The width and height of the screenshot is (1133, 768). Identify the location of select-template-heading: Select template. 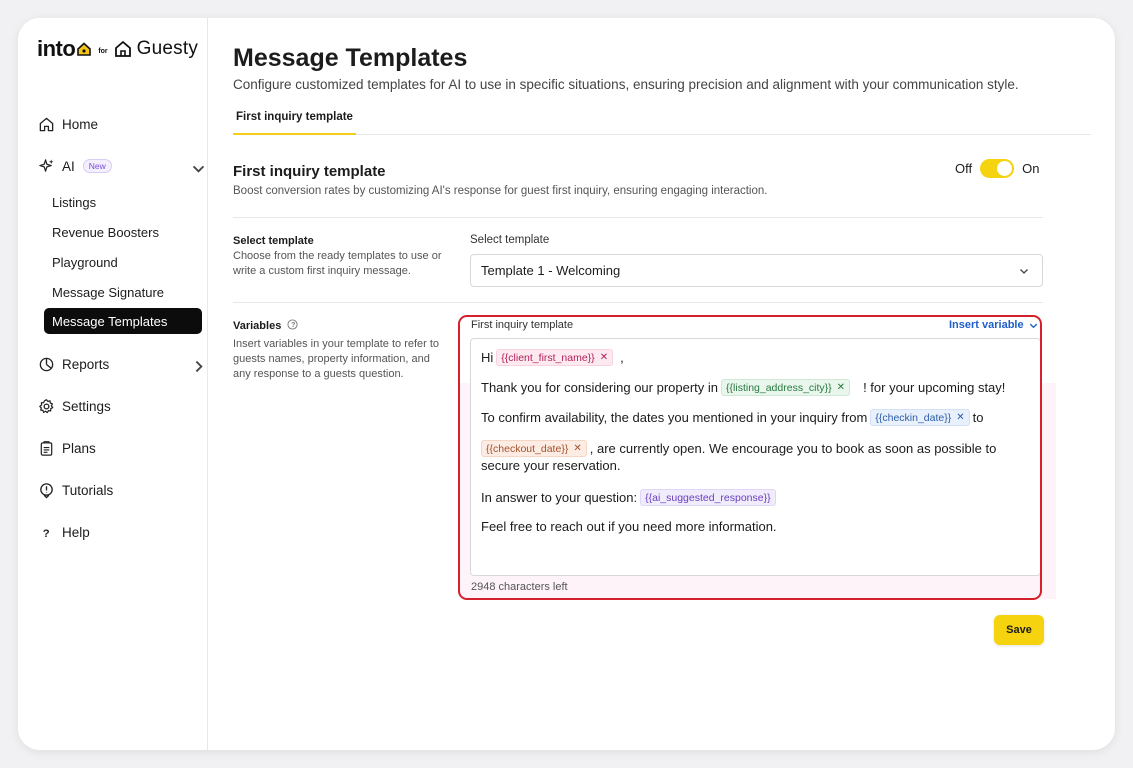
(273, 241).